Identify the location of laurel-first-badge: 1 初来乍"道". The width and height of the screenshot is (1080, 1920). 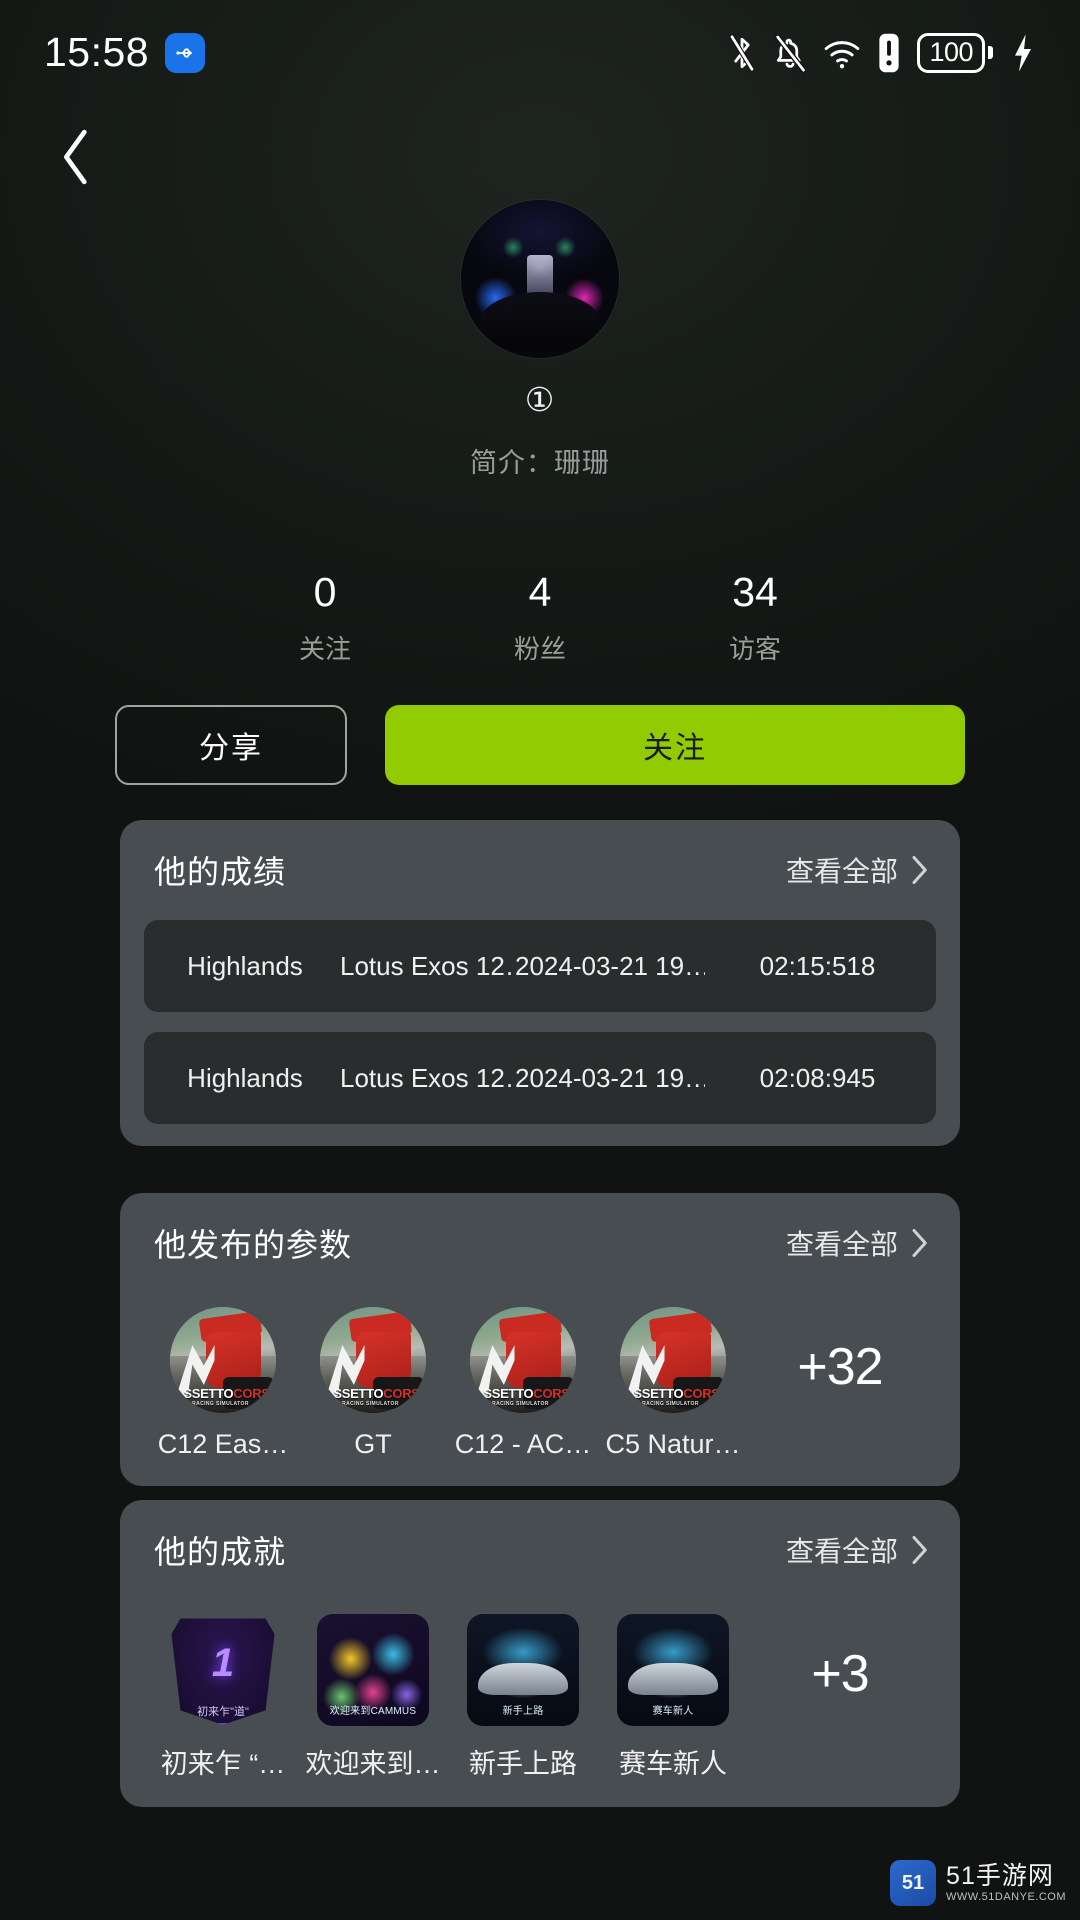
(223, 1670).